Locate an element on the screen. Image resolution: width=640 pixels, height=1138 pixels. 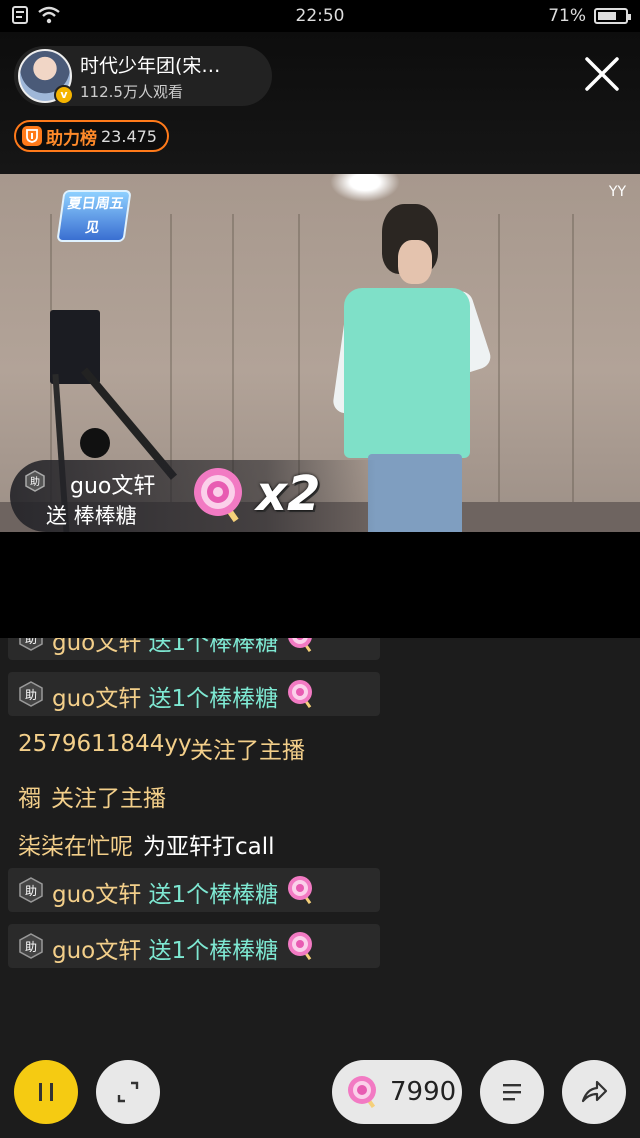
chat-username: 禤 is located at coordinates (29, 796).